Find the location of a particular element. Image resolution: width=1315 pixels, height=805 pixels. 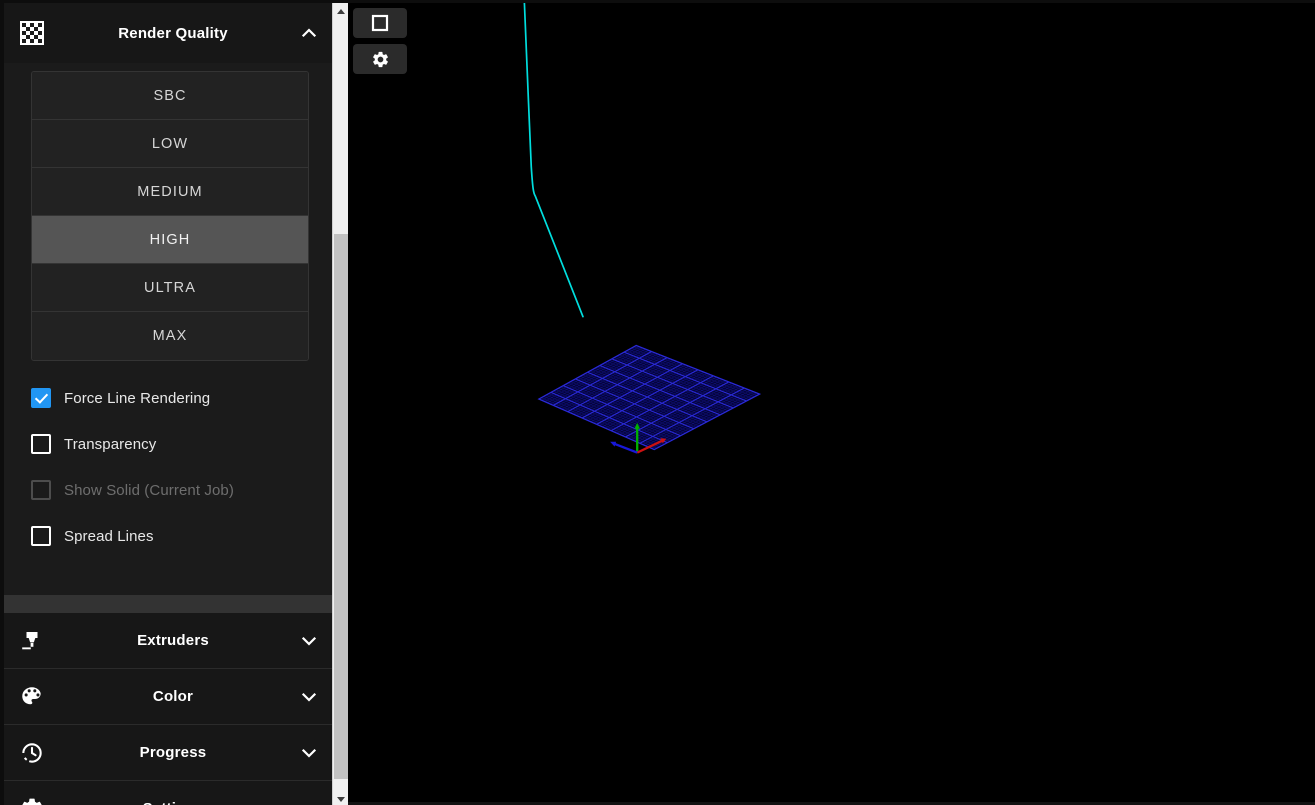

panel-scrollbar is located at coordinates (340, 404).